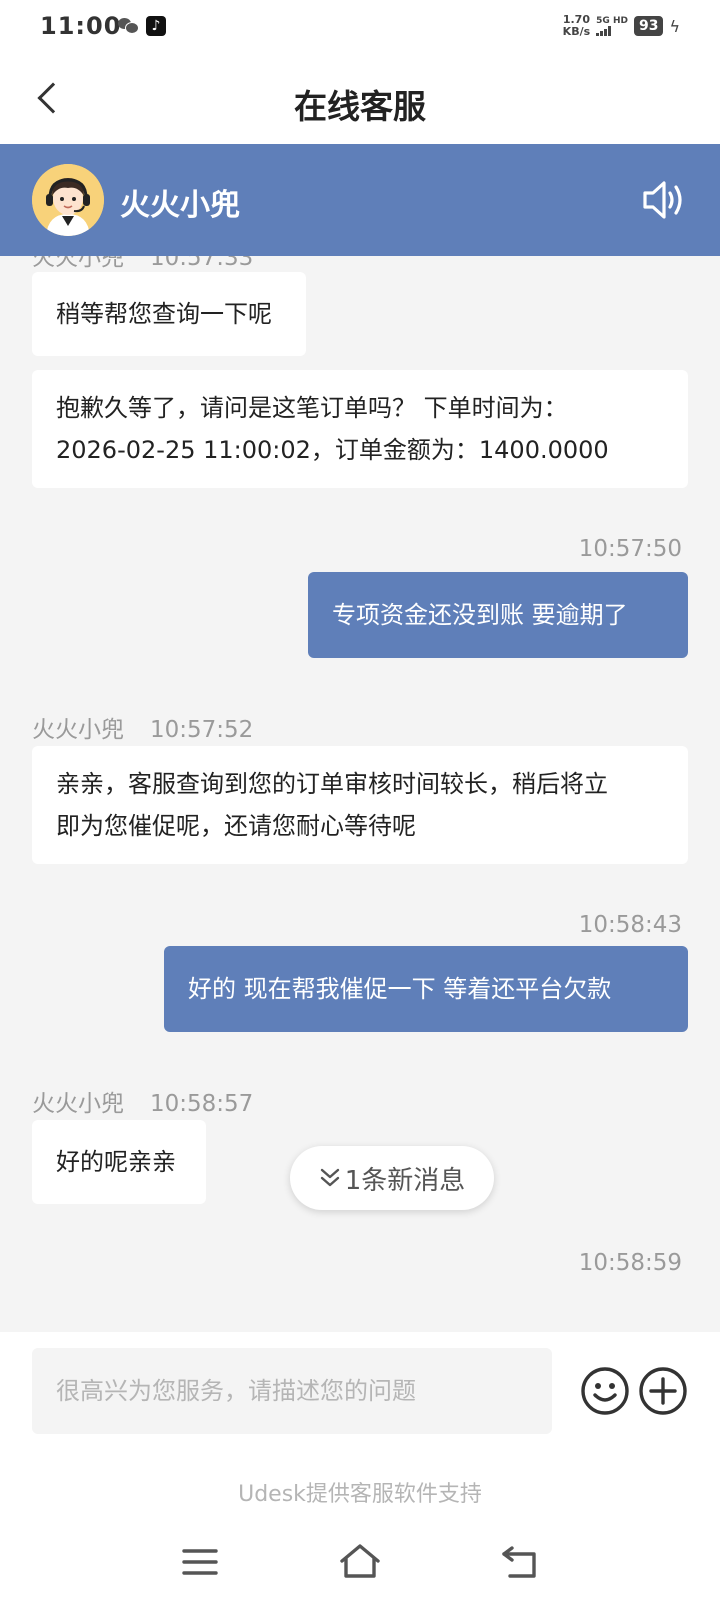  Describe the element at coordinates (202, 263) in the screenshot. I see `message-time: 10:57:33` at that location.